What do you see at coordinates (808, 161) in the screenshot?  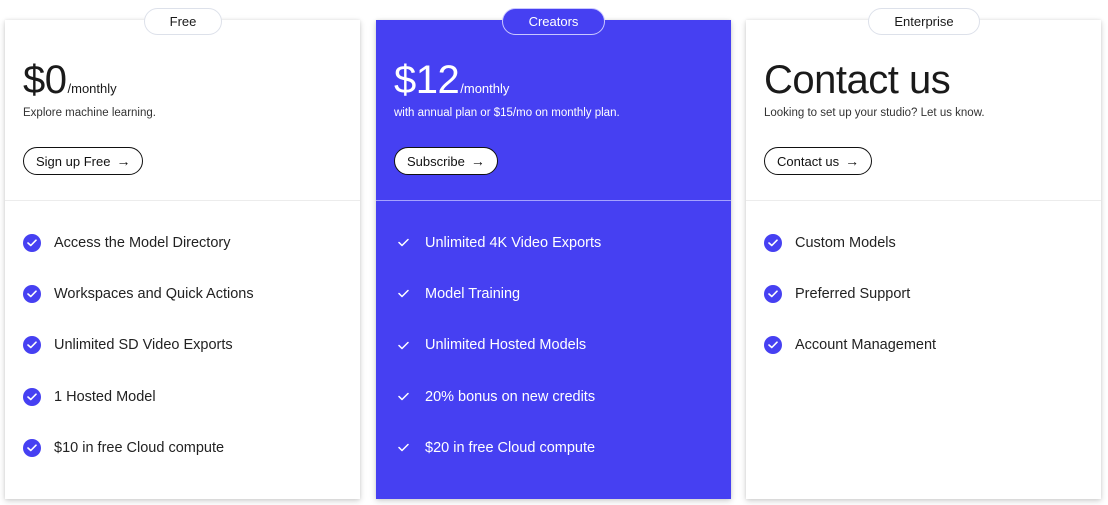 I see `button-label: Contact us` at bounding box center [808, 161].